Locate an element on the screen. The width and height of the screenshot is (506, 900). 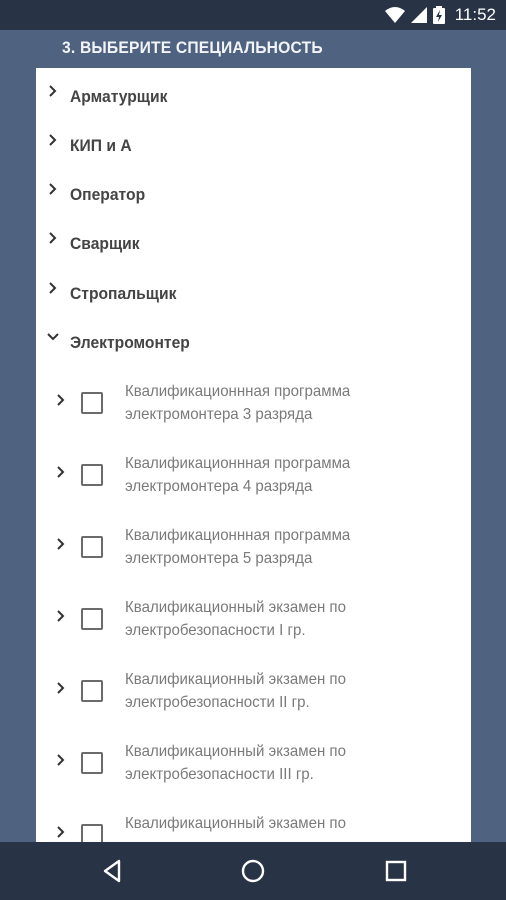
chevron-down-icon is located at coordinates (53, 337).